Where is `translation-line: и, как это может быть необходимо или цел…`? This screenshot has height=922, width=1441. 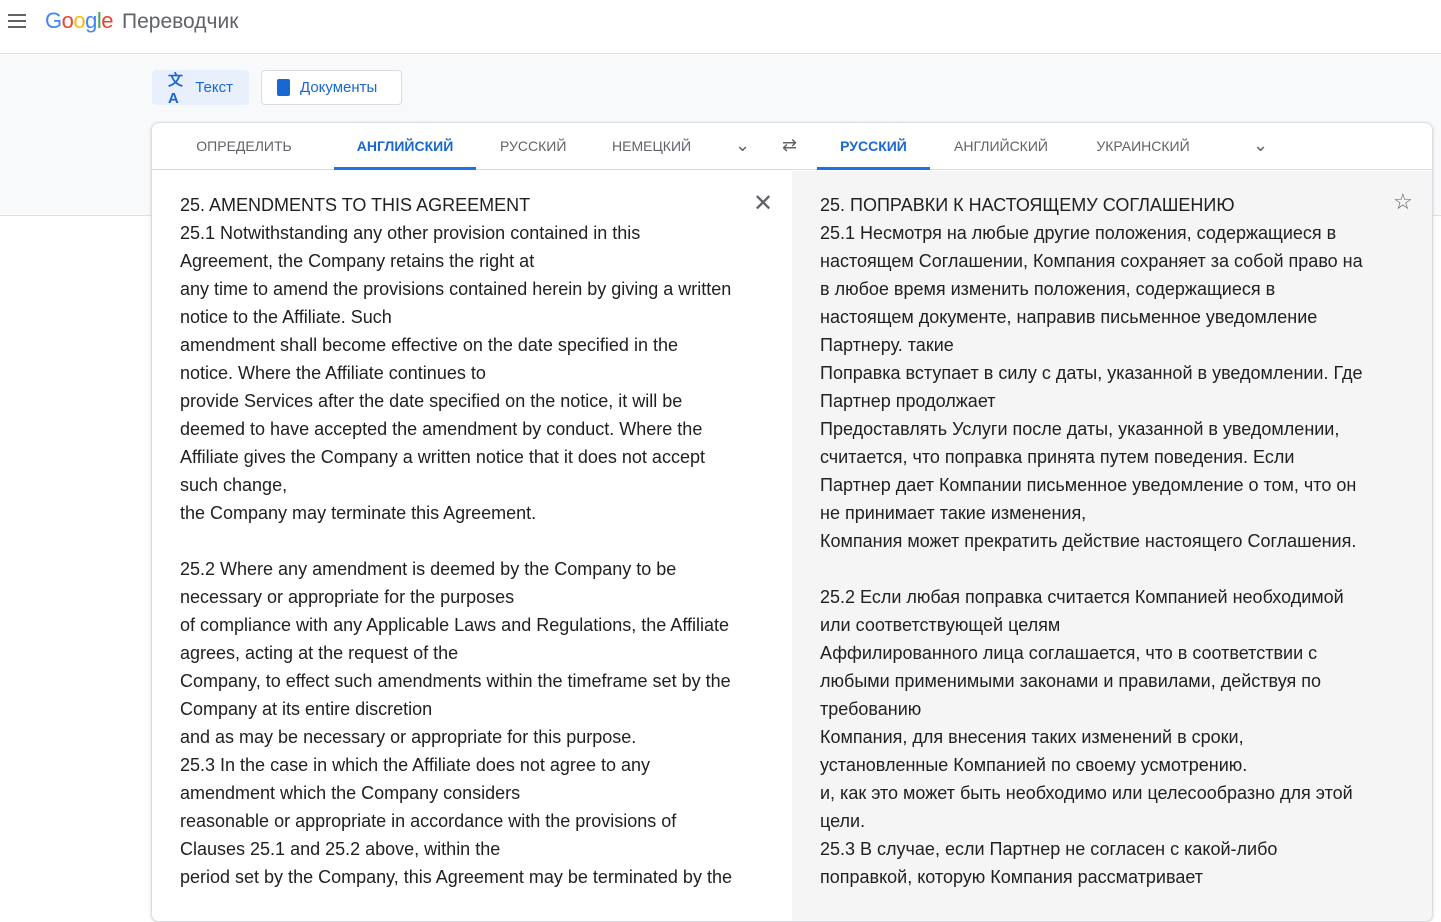
translation-line: и, как это может быть необходимо или цел… is located at coordinates (1086, 793).